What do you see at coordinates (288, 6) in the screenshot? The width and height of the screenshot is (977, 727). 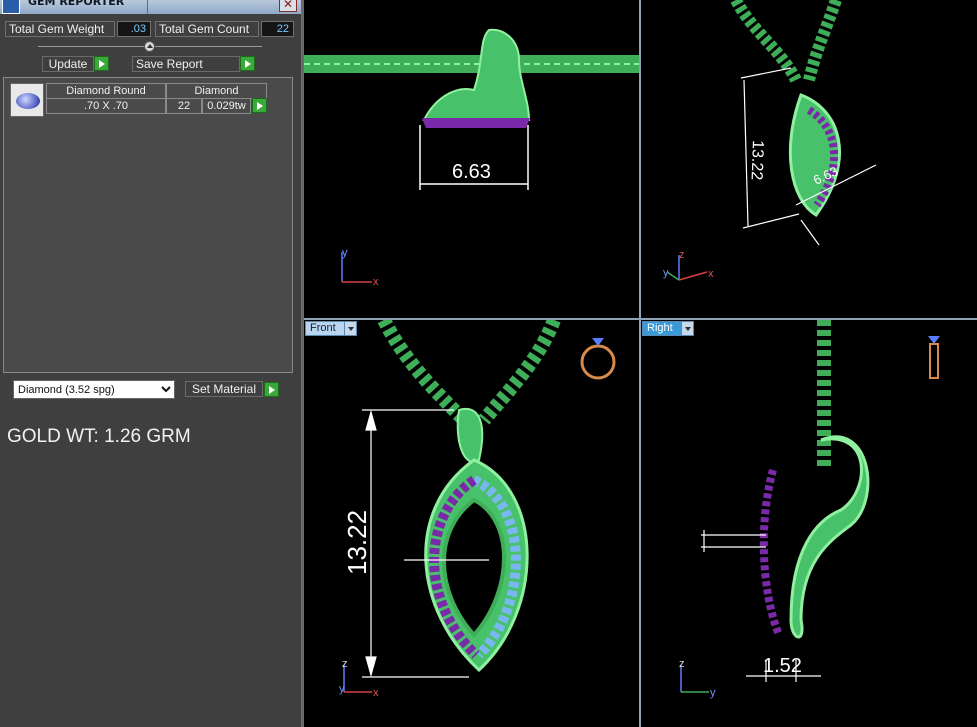 I see `close-icon: ✕` at bounding box center [288, 6].